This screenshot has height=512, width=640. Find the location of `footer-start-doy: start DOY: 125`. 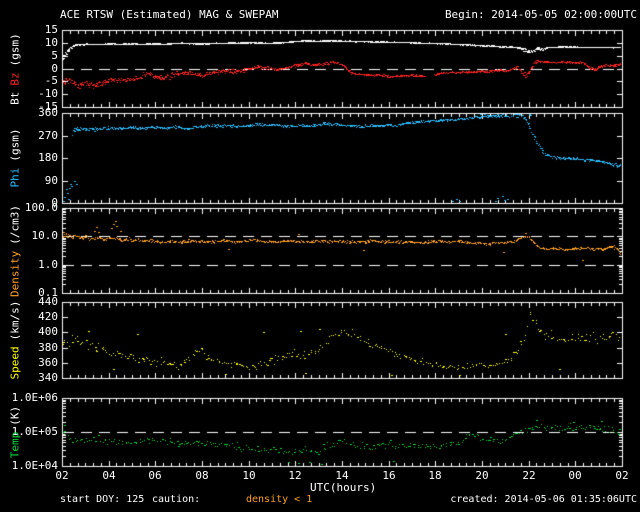

footer-start-doy: start DOY: 125 is located at coordinates (102, 499).